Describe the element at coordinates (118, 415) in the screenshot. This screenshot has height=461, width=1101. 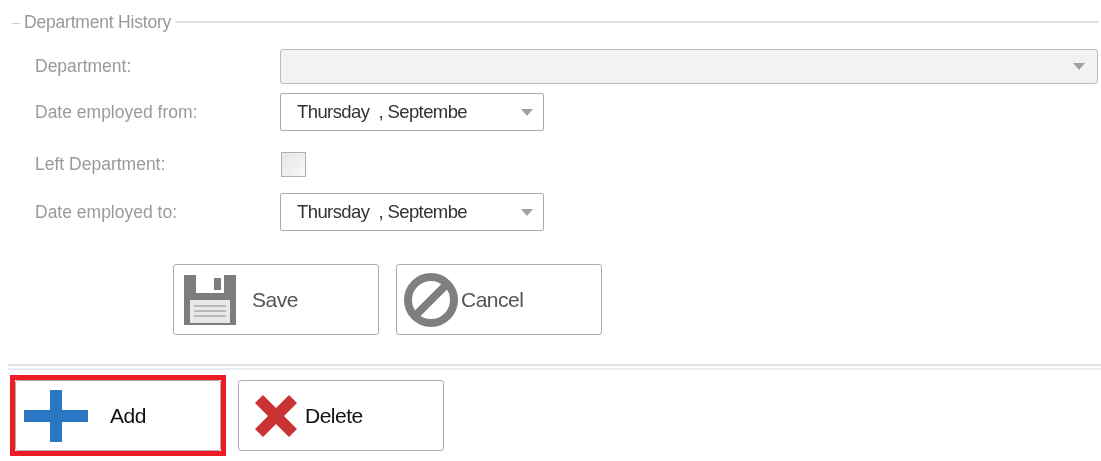
I see `add-button: Add` at that location.